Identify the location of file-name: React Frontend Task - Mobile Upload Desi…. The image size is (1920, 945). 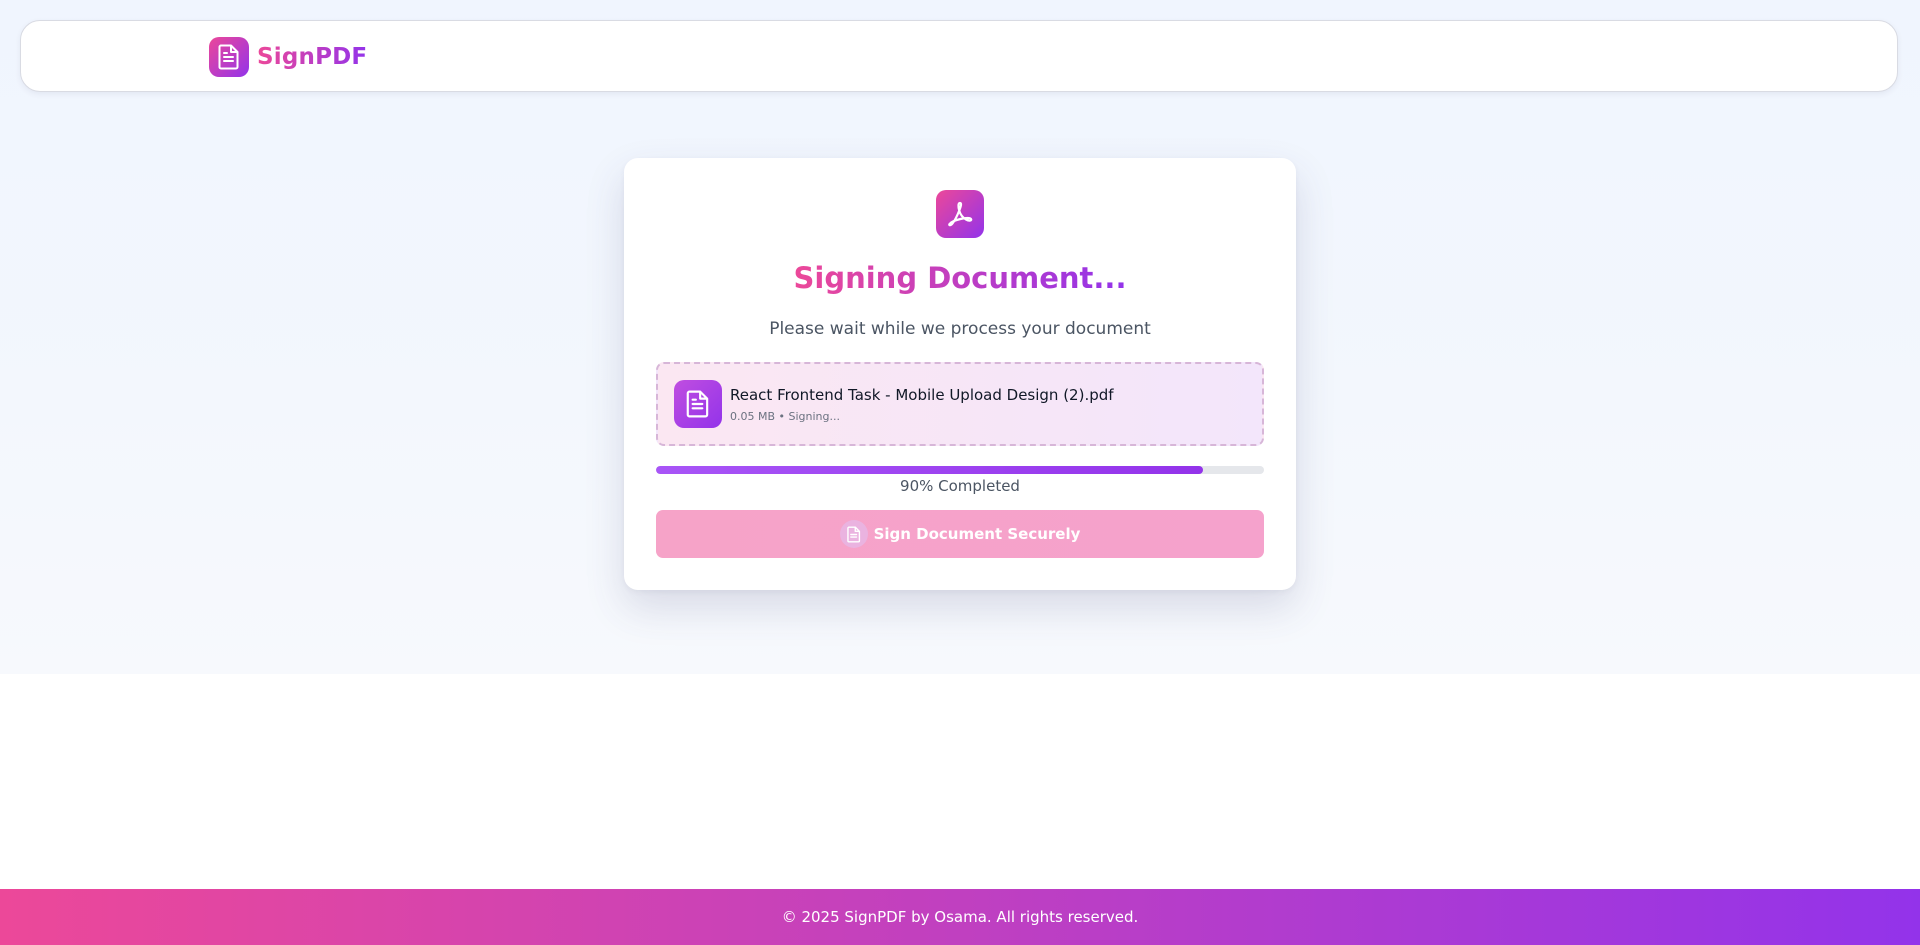
(922, 395).